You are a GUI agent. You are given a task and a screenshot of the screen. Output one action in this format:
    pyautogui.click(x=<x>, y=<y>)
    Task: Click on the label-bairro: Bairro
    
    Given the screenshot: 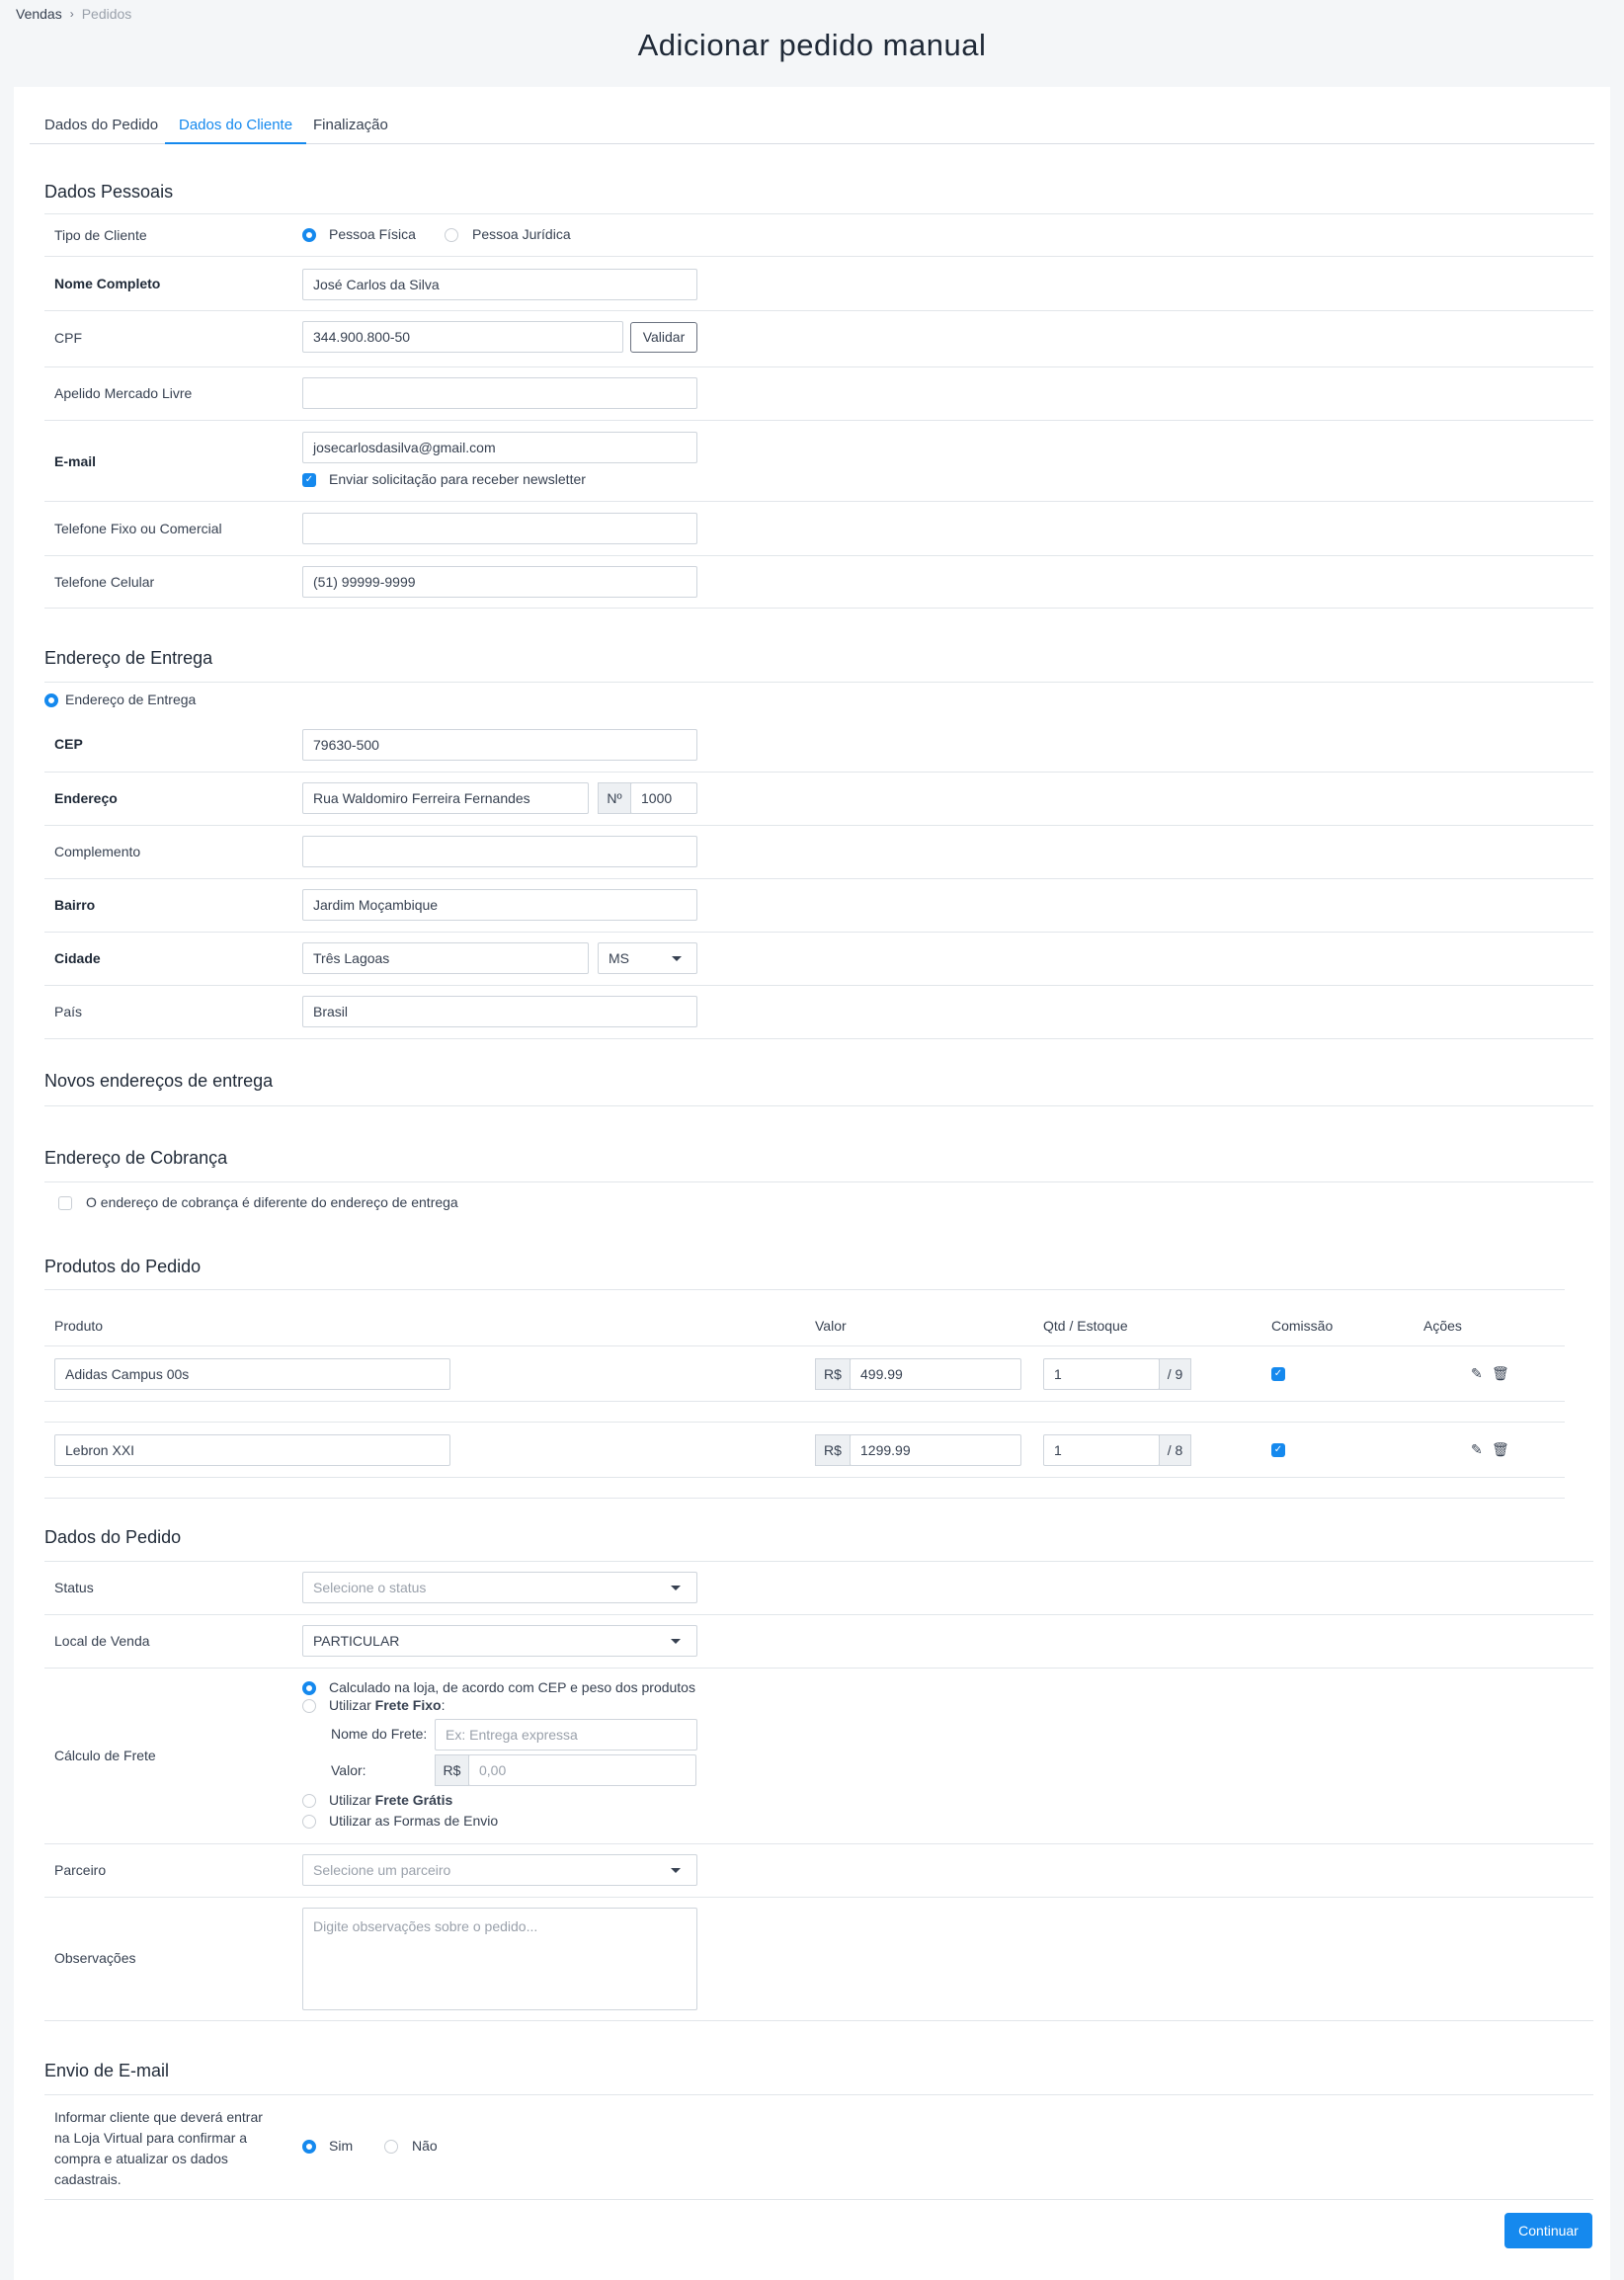 What is the action you would take?
    pyautogui.click(x=75, y=905)
    